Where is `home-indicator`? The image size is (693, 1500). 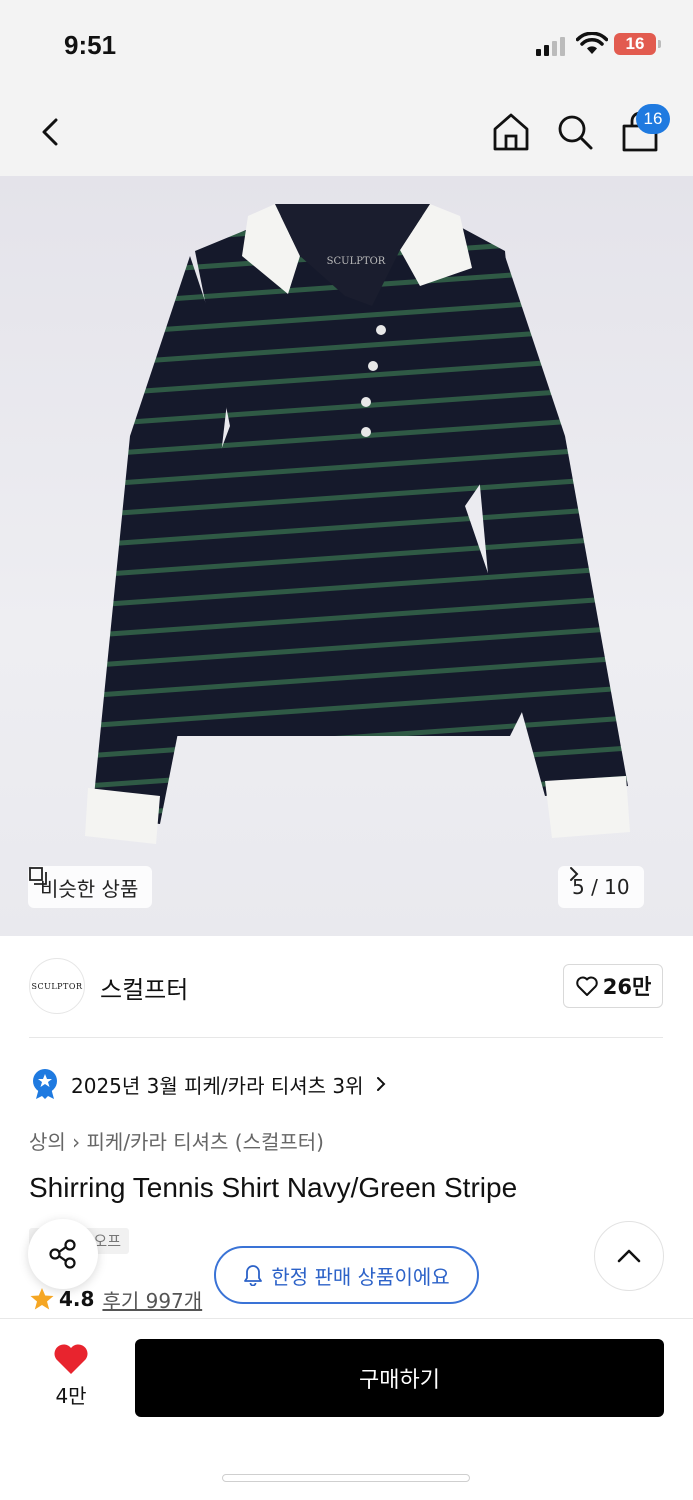
home-indicator is located at coordinates (346, 1478).